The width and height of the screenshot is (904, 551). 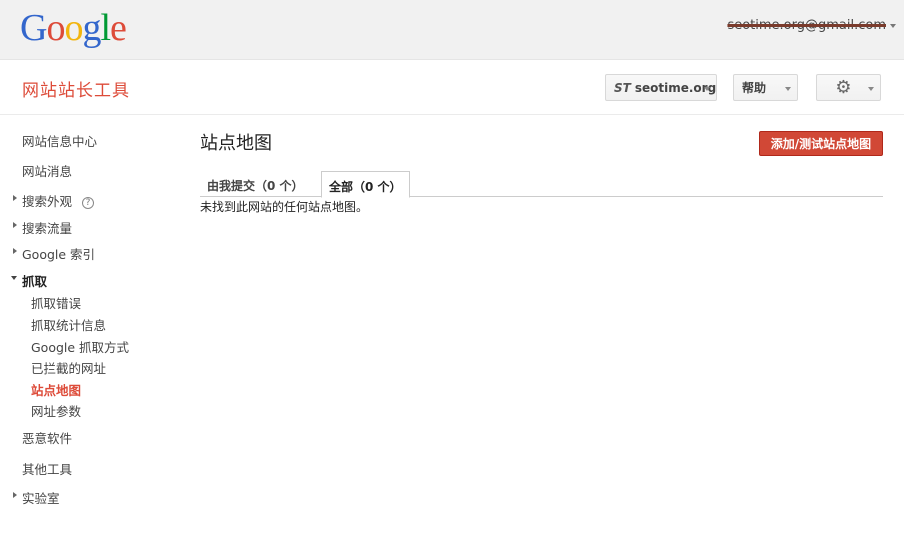 What do you see at coordinates (754, 88) in the screenshot?
I see `help-button-label: 帮助` at bounding box center [754, 88].